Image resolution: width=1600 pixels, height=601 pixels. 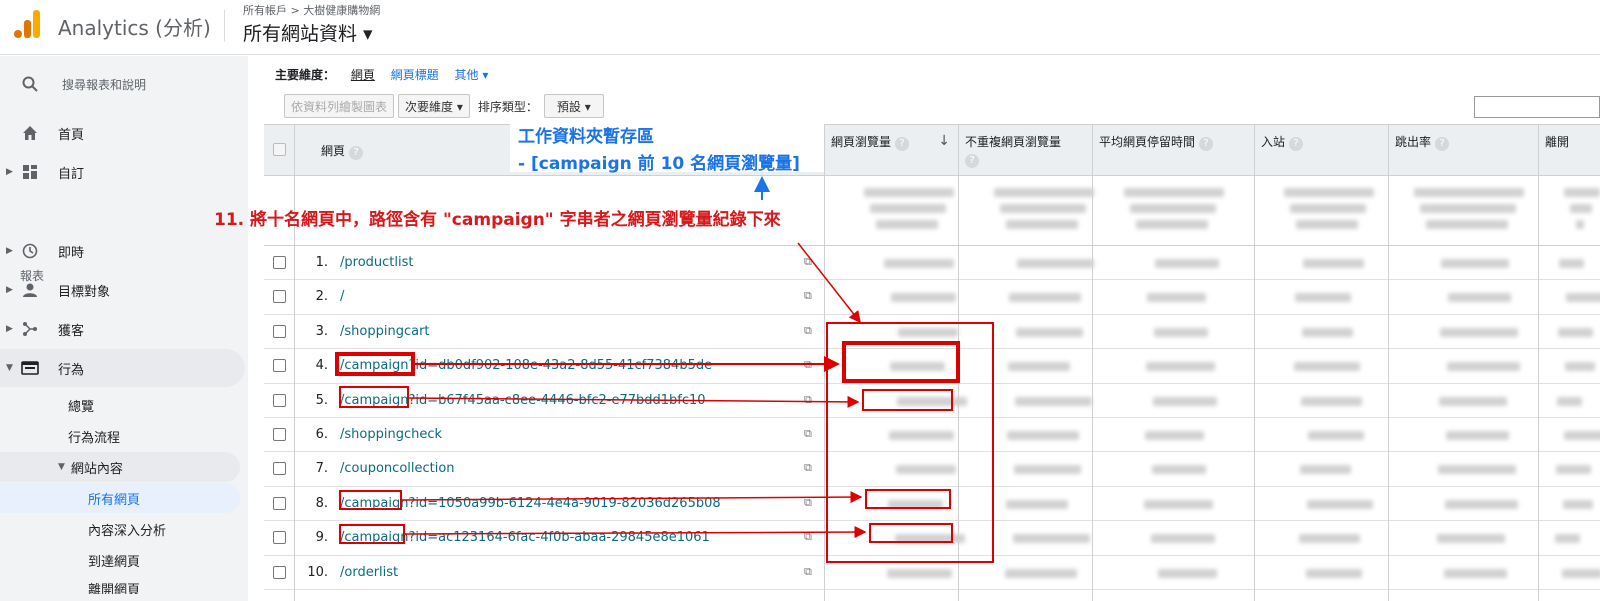 What do you see at coordinates (1537, 107) in the screenshot?
I see `table-search-input` at bounding box center [1537, 107].